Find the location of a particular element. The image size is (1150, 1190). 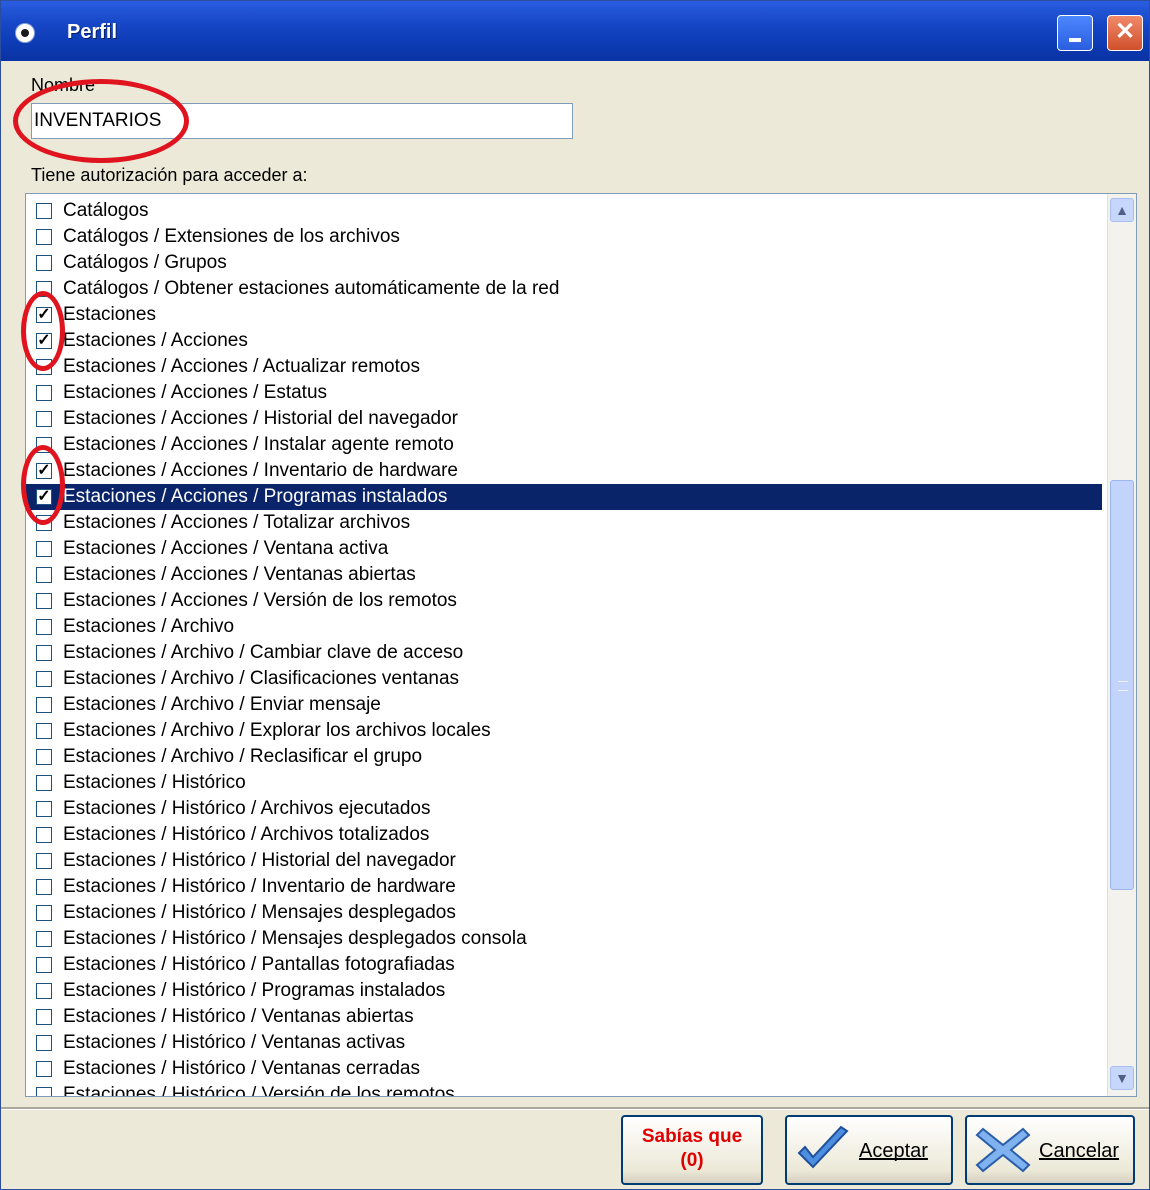

permission-item: Estaciones / Archivo / Enviar mensaje is located at coordinates (566, 705).